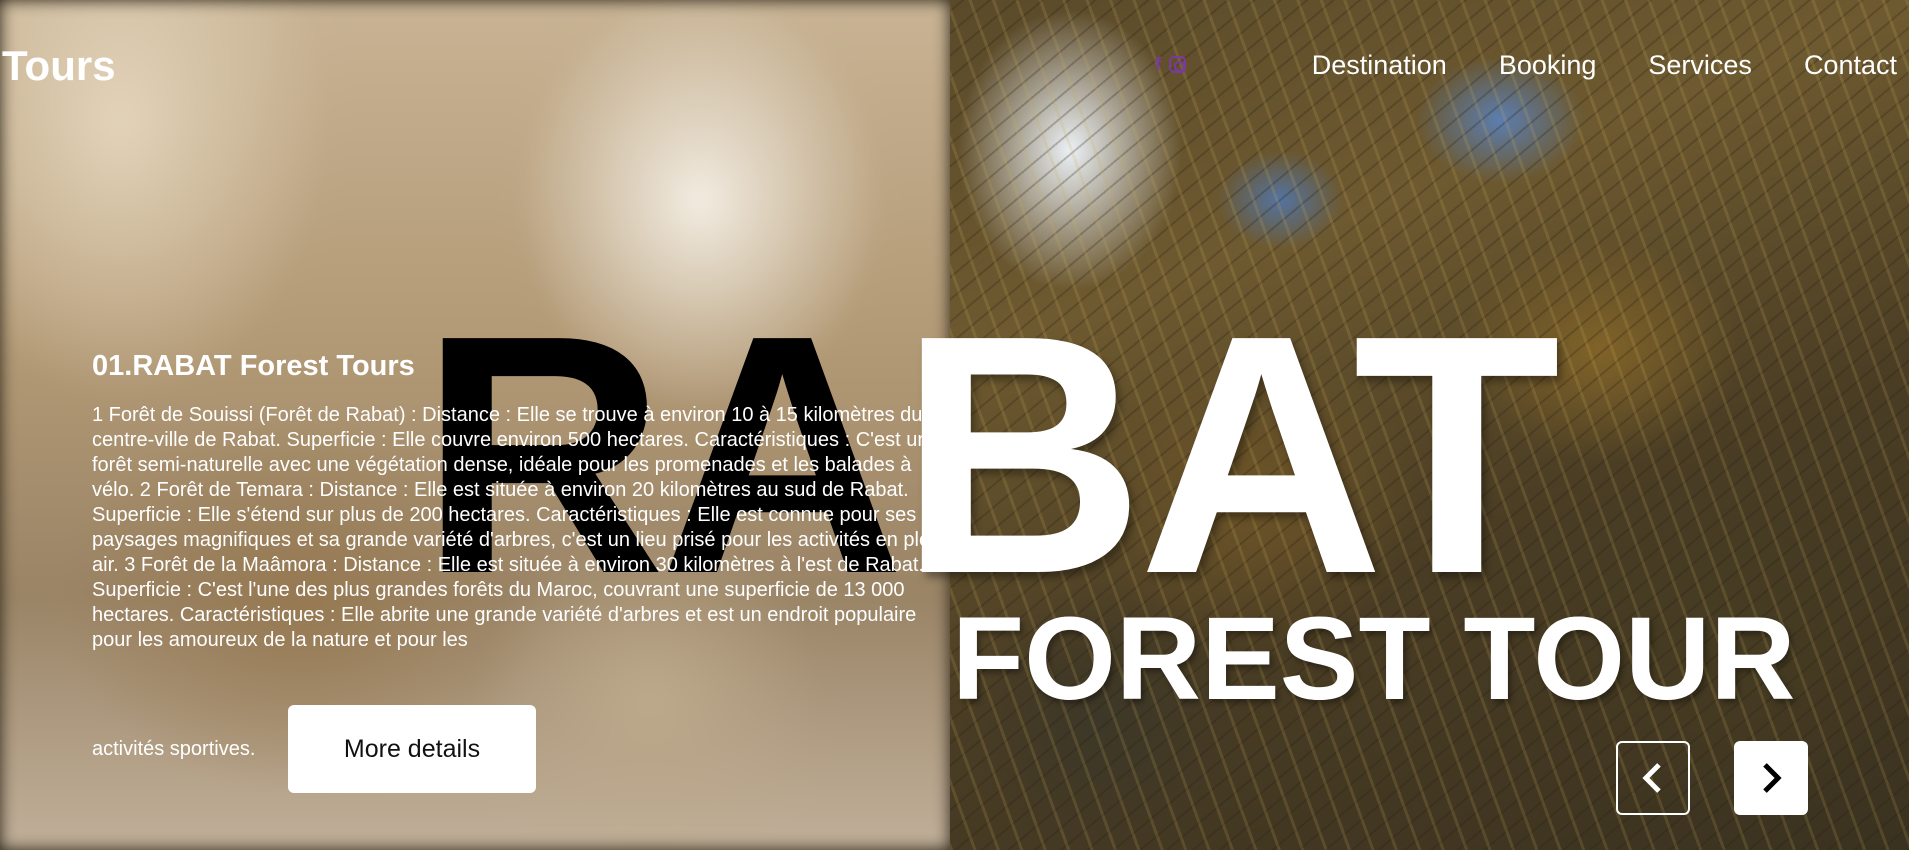 The image size is (1909, 850). What do you see at coordinates (1700, 65) in the screenshot?
I see `nav-services: Services` at bounding box center [1700, 65].